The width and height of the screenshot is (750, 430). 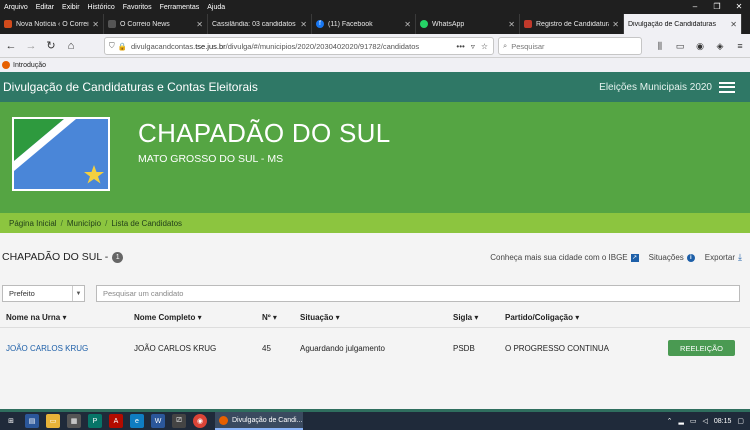 I want to click on edge-icon: e, so click(x=137, y=421).